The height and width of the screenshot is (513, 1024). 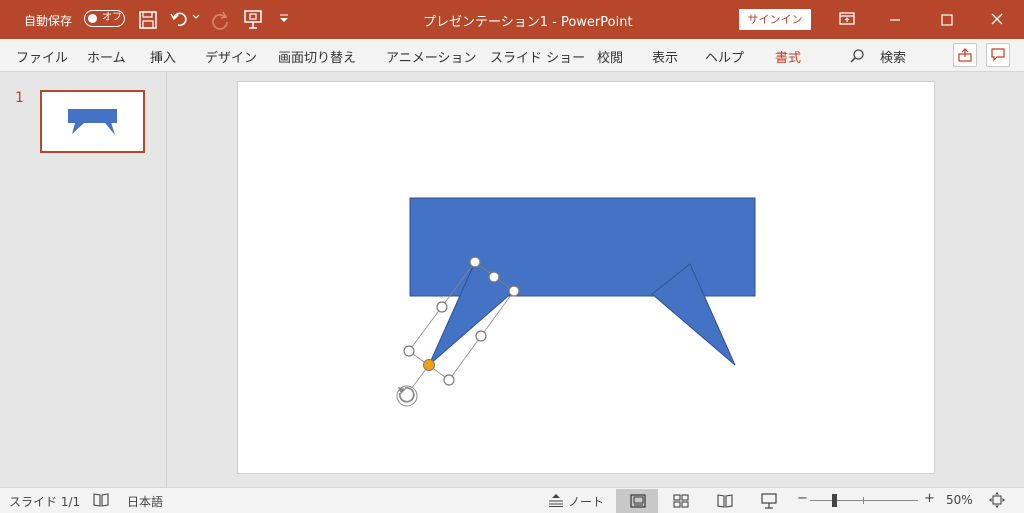 What do you see at coordinates (101, 500) in the screenshot?
I see `accessibility-icon` at bounding box center [101, 500].